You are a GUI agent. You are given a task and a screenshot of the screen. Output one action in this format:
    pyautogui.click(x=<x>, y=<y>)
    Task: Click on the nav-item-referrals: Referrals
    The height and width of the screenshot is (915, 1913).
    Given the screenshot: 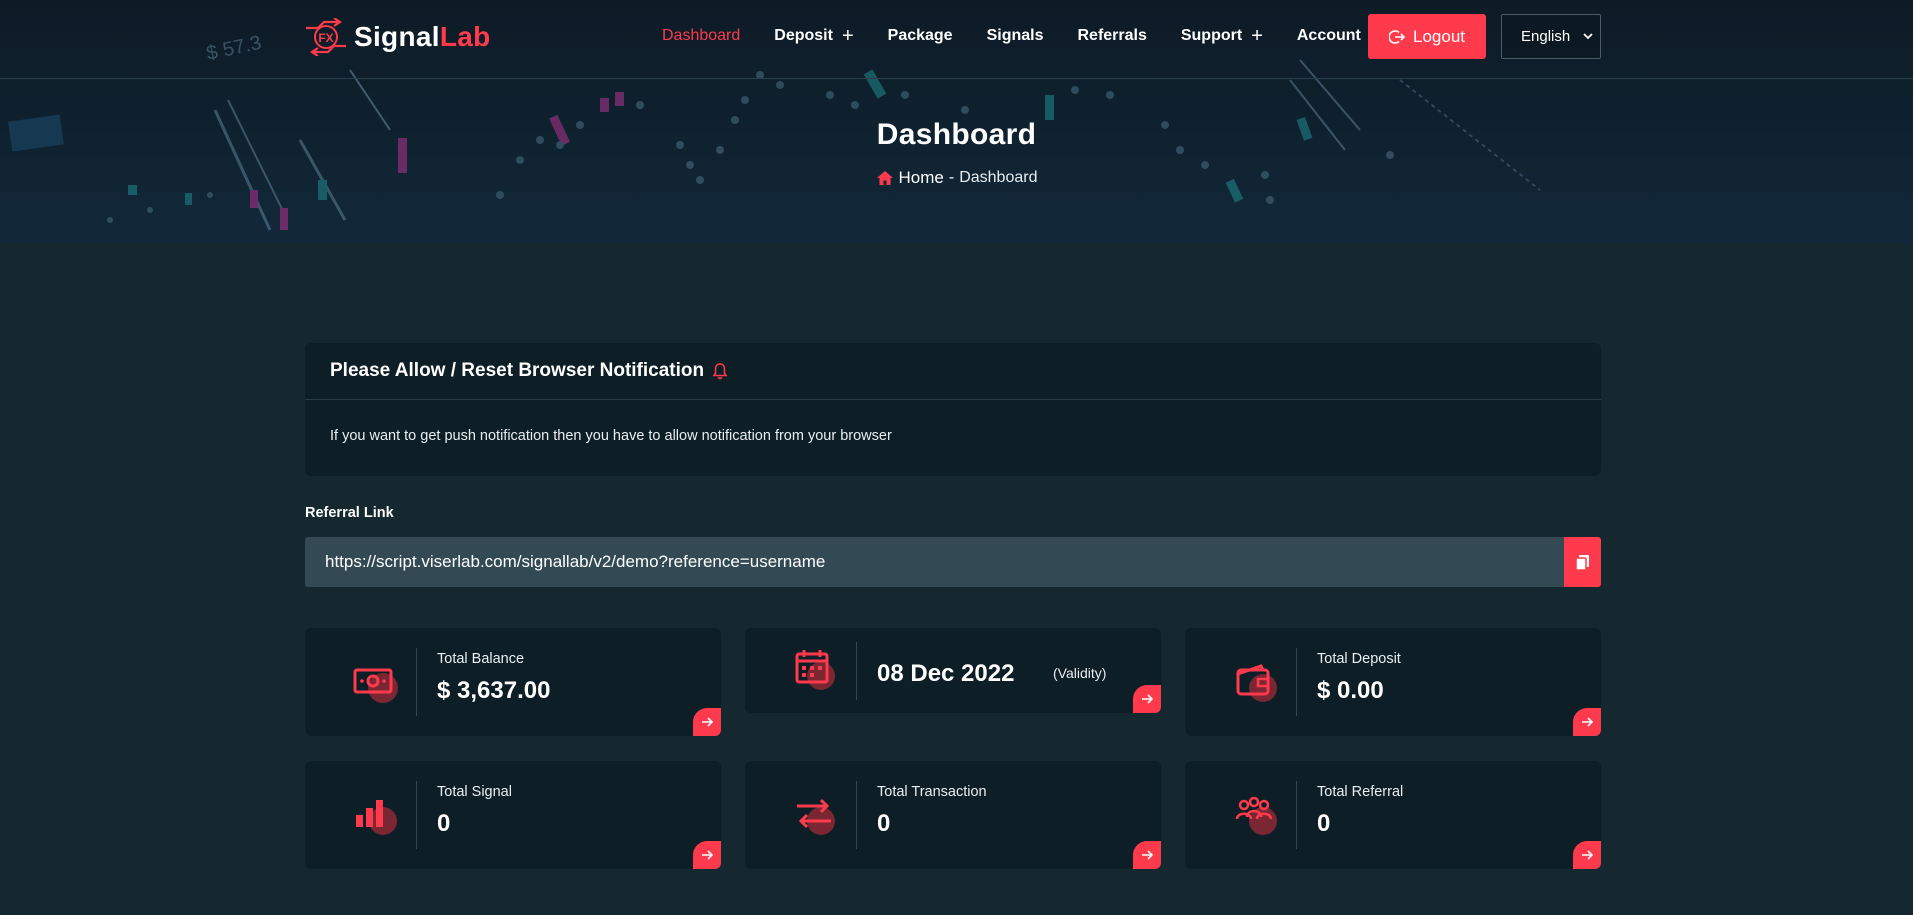 What is the action you would take?
    pyautogui.click(x=1111, y=36)
    